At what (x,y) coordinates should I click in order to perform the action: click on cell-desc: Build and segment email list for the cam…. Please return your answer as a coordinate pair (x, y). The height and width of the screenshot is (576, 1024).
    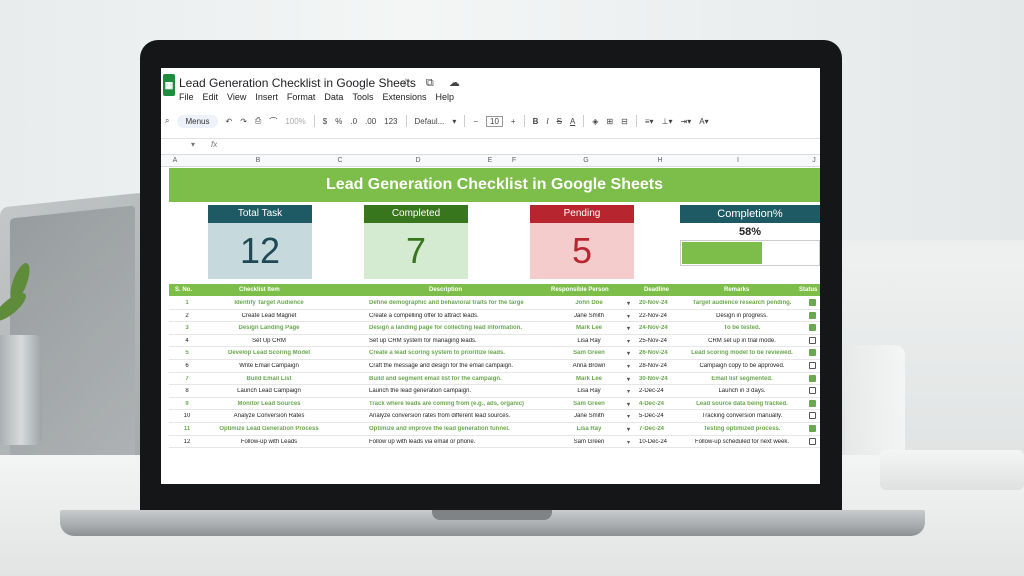
    Looking at the image, I should click on (451, 379).